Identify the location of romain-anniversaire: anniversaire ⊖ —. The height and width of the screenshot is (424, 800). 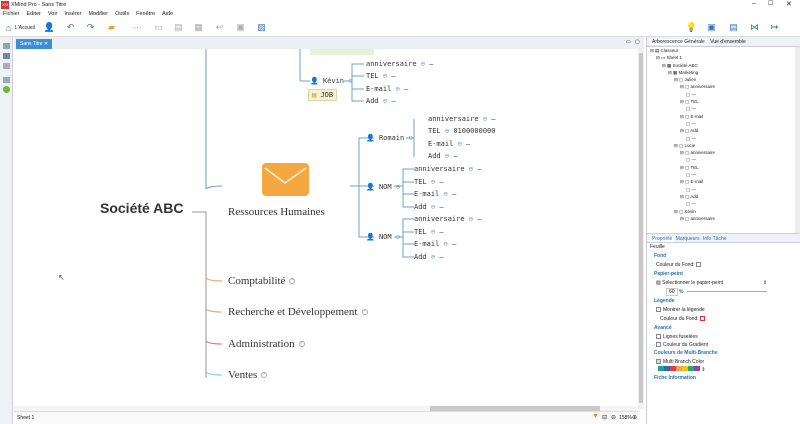
(461, 119).